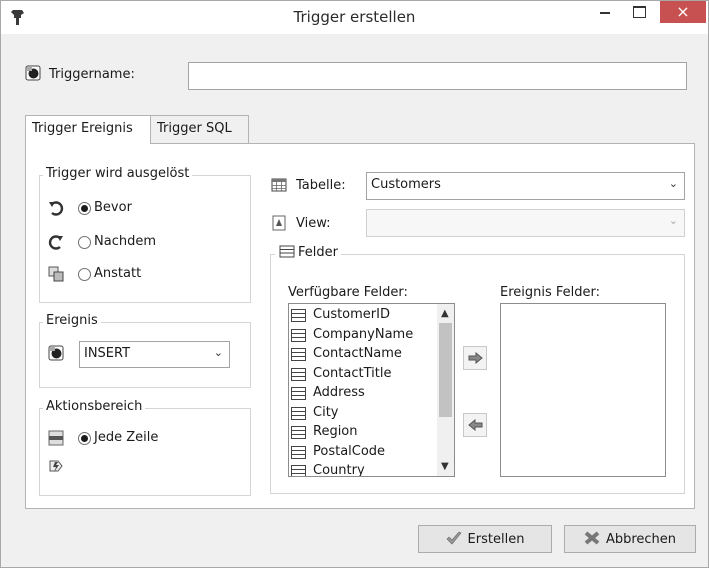 This screenshot has height=568, width=709. What do you see at coordinates (84, 208) in the screenshot?
I see `radio-bevor` at bounding box center [84, 208].